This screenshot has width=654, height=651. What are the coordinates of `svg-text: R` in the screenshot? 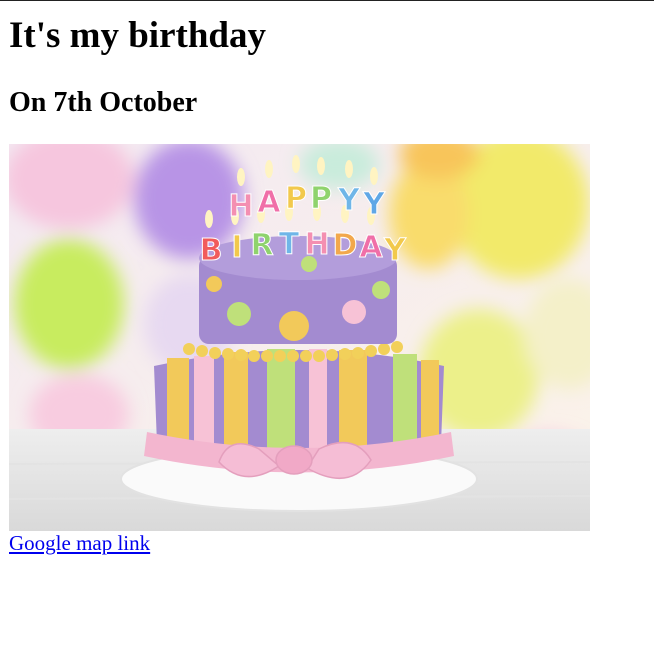 It's located at (261, 245).